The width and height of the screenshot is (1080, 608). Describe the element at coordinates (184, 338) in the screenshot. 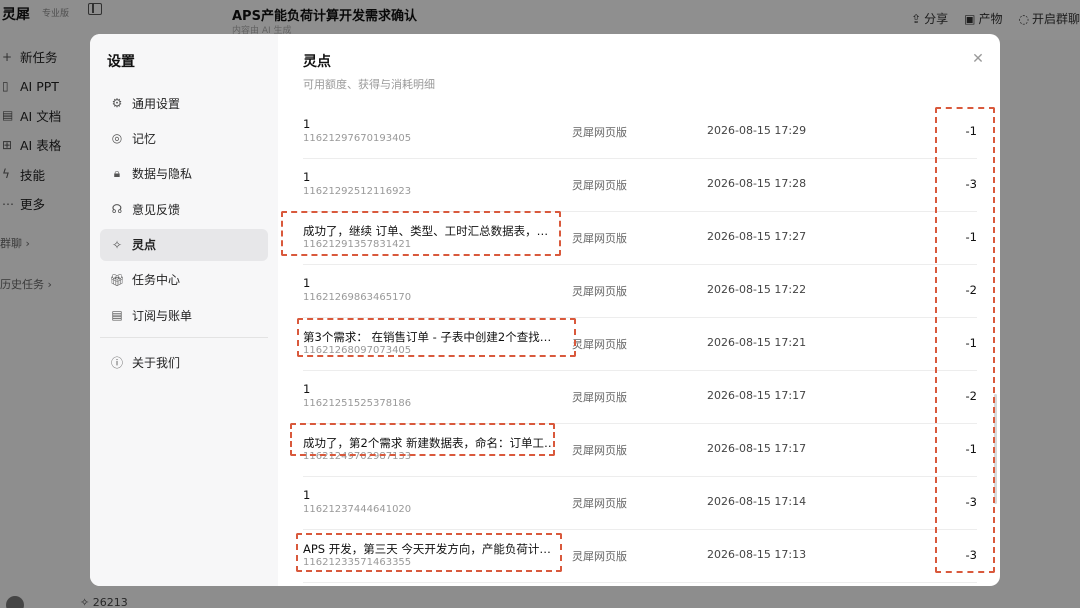

I see `settings-divider` at that location.